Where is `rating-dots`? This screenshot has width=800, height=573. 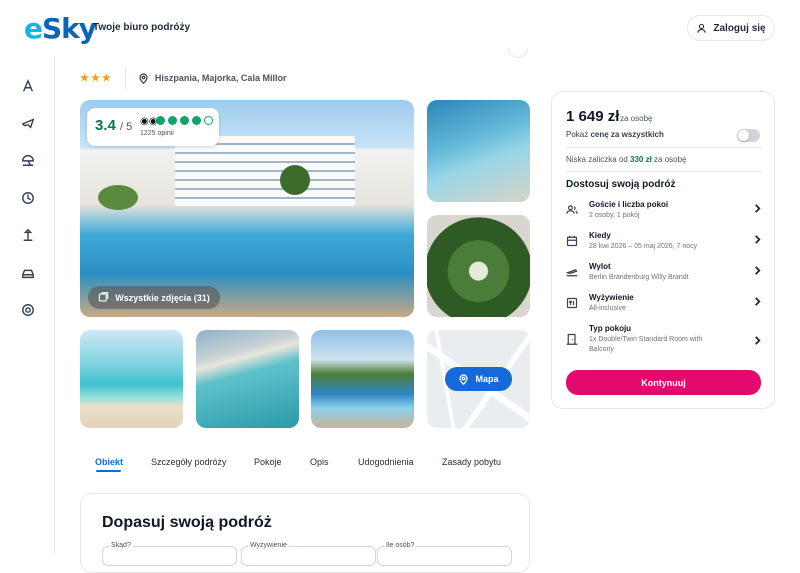 rating-dots is located at coordinates (184, 120).